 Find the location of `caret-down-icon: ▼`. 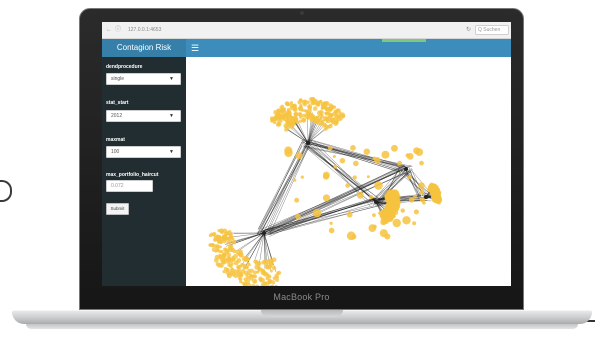

caret-down-icon: ▼ is located at coordinates (171, 116).